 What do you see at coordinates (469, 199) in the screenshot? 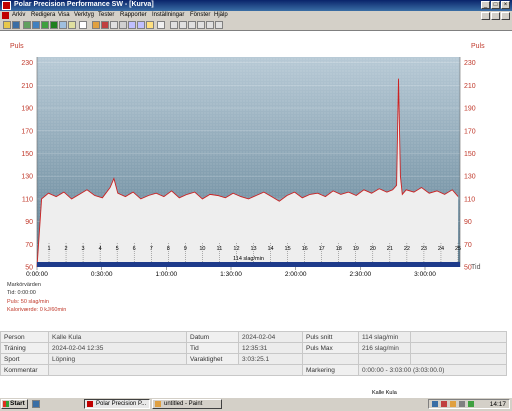
I see `y-tick-label: 110` at bounding box center [469, 199].